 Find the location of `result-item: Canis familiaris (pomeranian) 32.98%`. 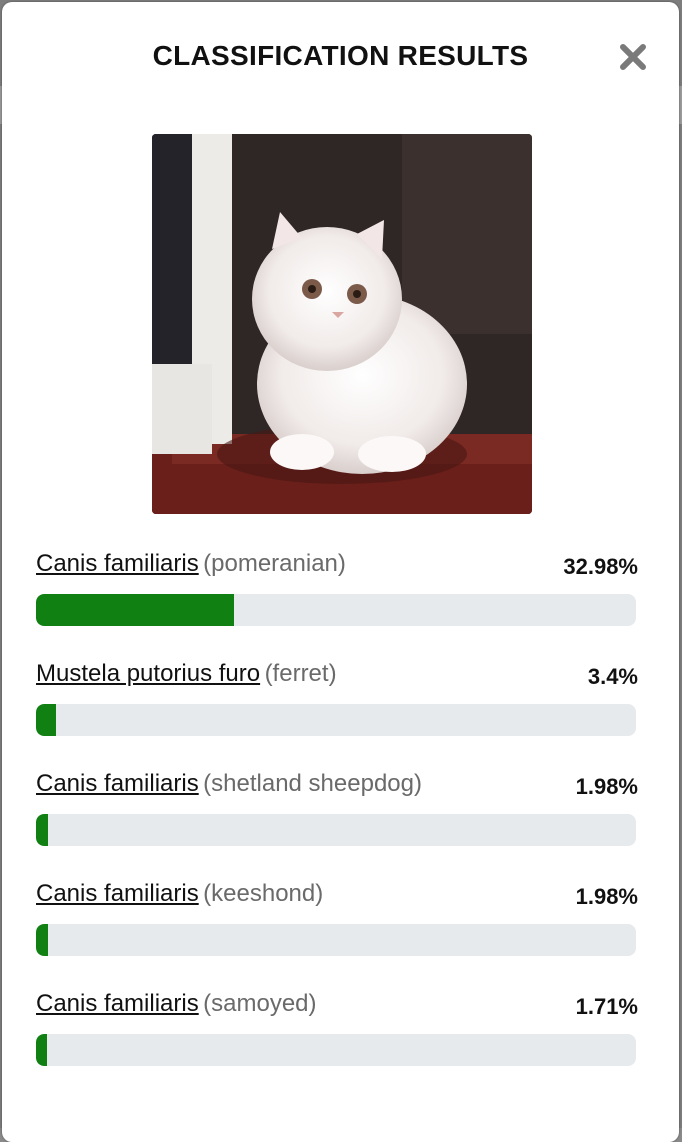

result-item: Canis familiaris (pomeranian) 32.98% is located at coordinates (337, 605).